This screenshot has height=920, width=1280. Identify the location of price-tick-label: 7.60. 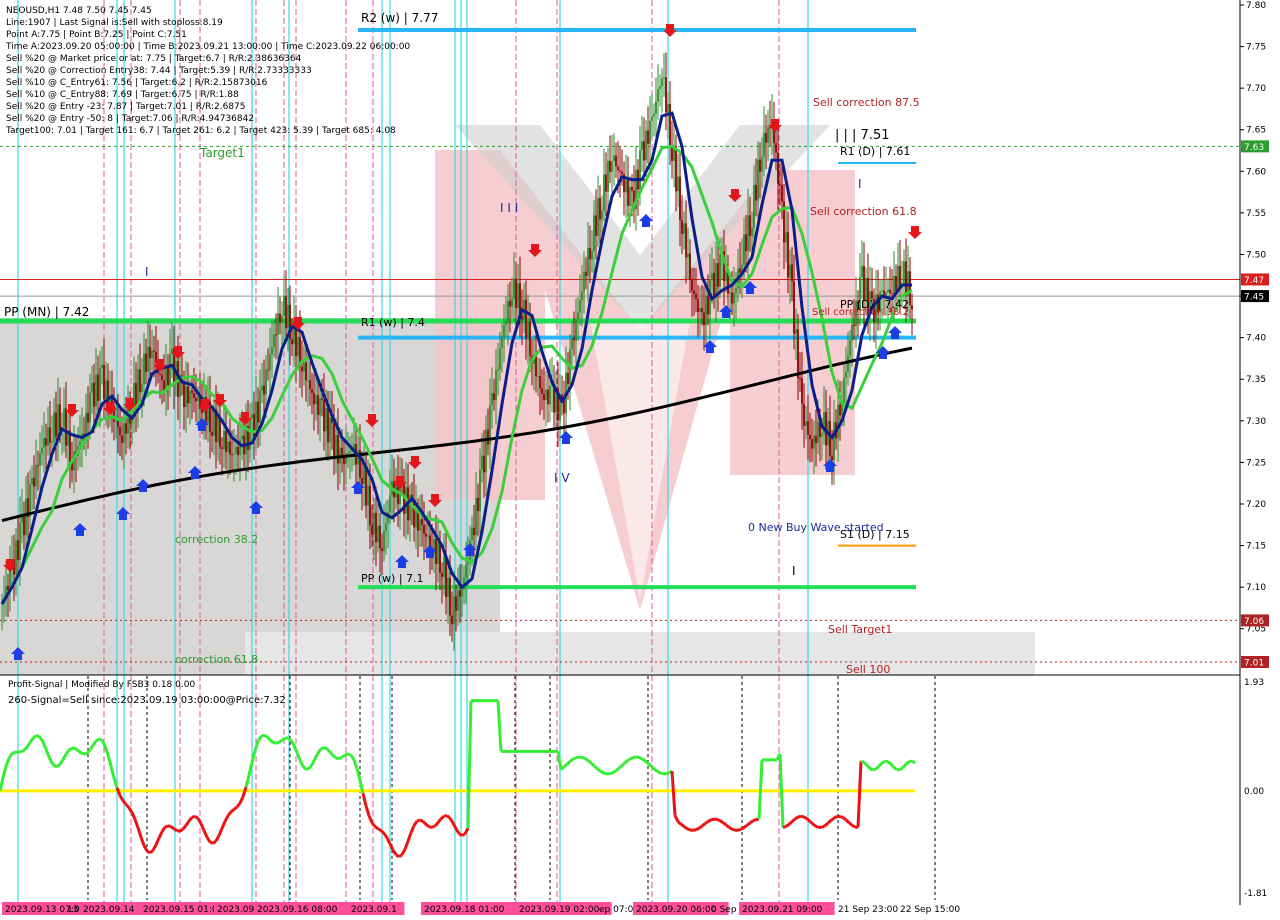
(1256, 172).